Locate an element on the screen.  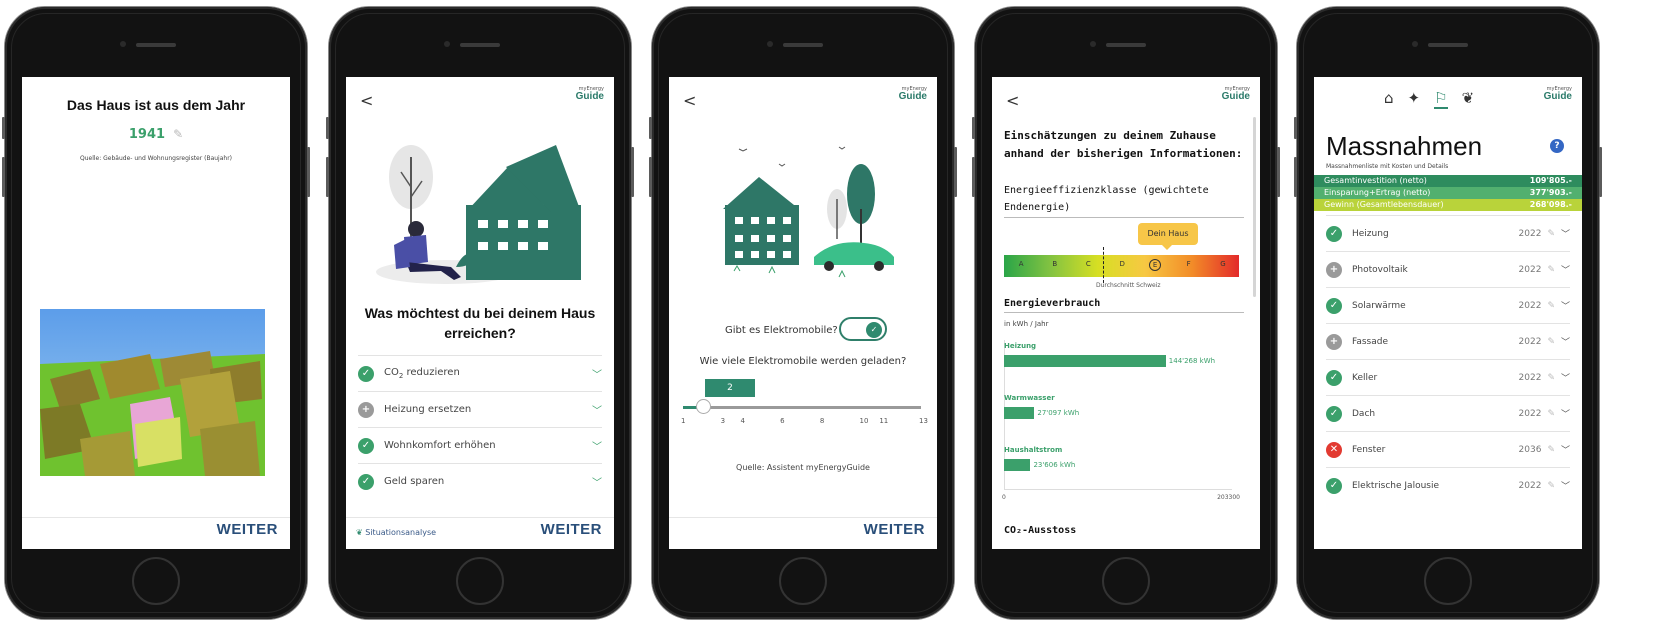
efficiency-class-letter: D is located at coordinates (1122, 264).